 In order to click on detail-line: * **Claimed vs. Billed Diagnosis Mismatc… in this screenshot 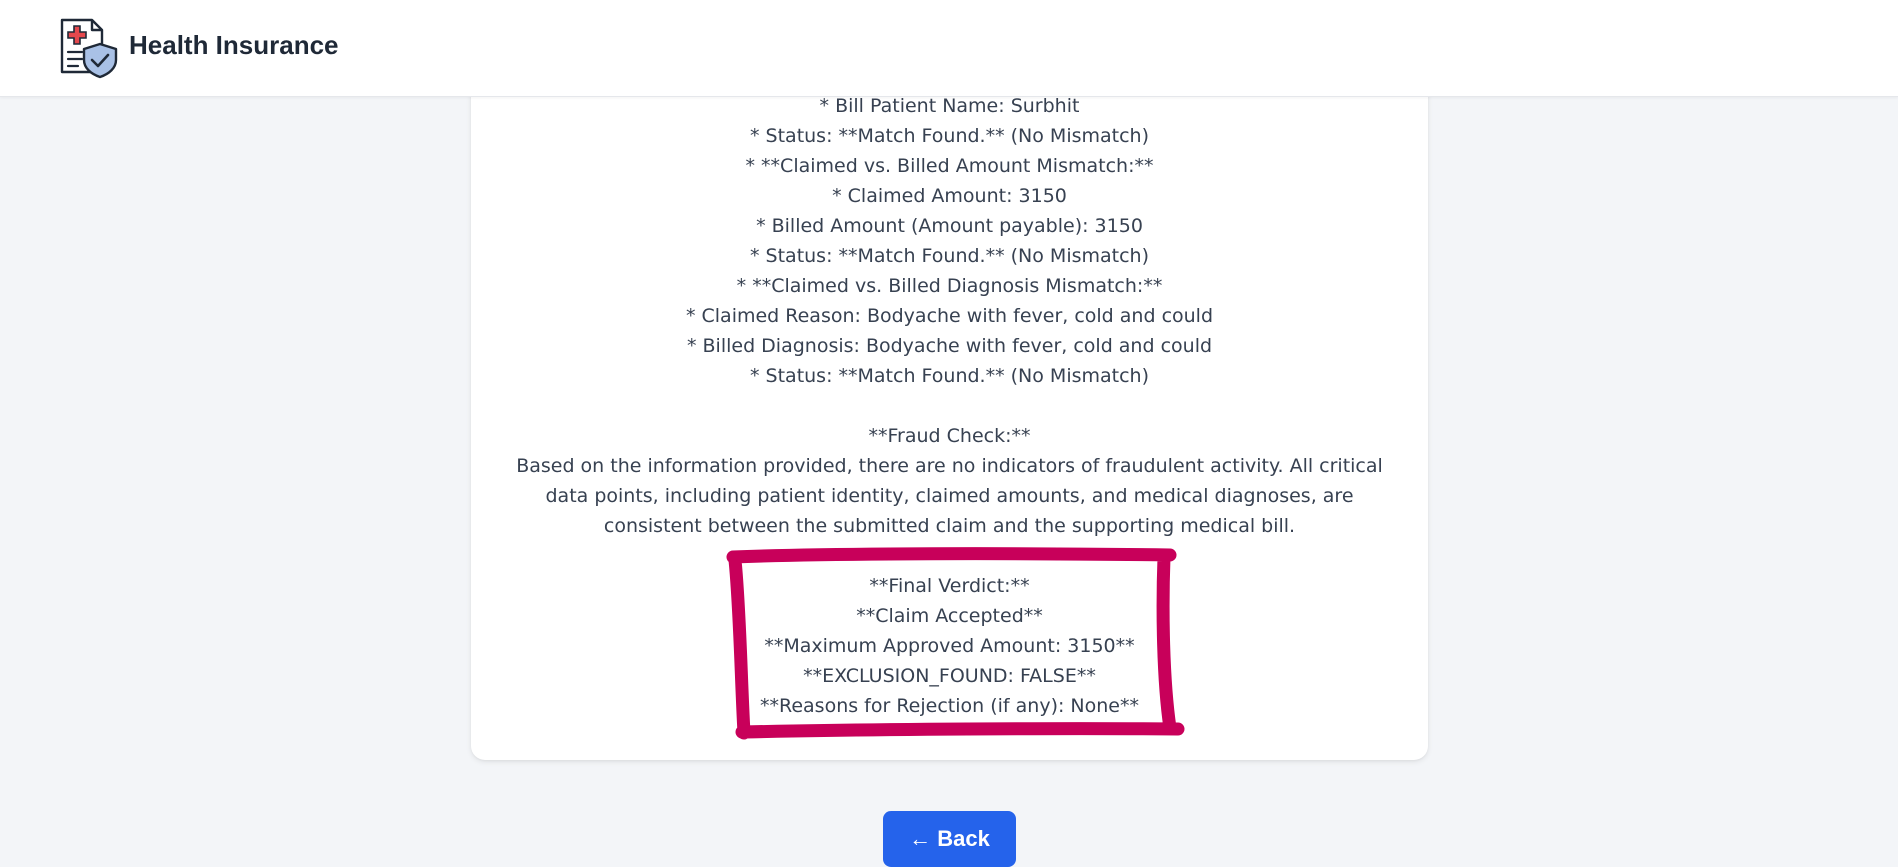, I will do `click(949, 286)`.